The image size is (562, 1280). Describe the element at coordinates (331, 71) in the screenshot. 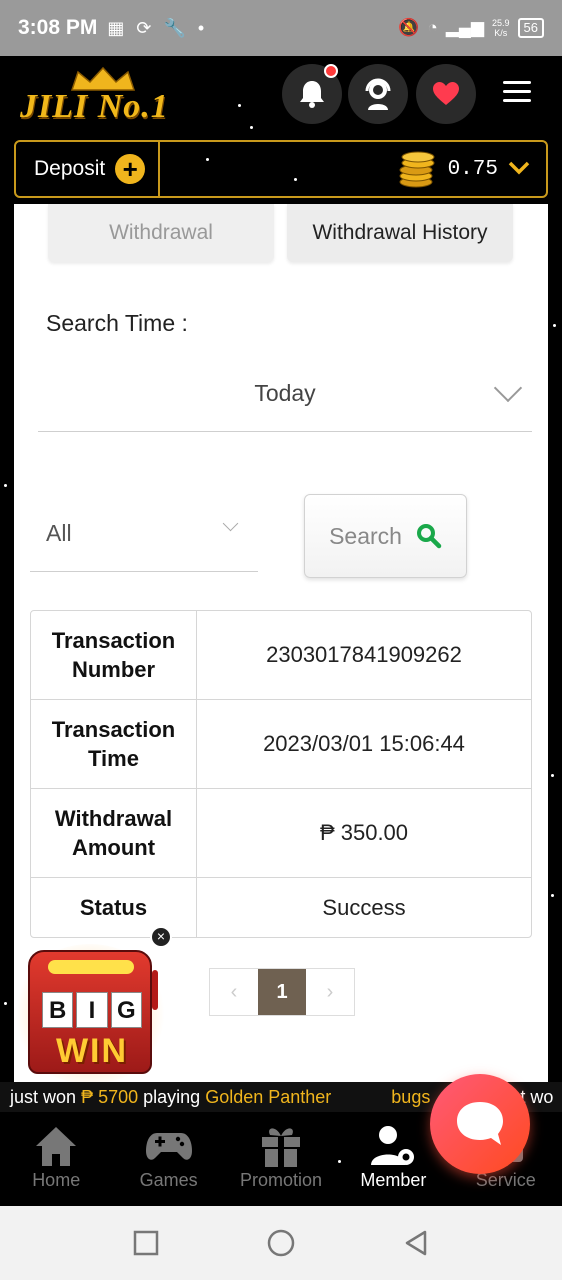

I see `notification-dot` at that location.